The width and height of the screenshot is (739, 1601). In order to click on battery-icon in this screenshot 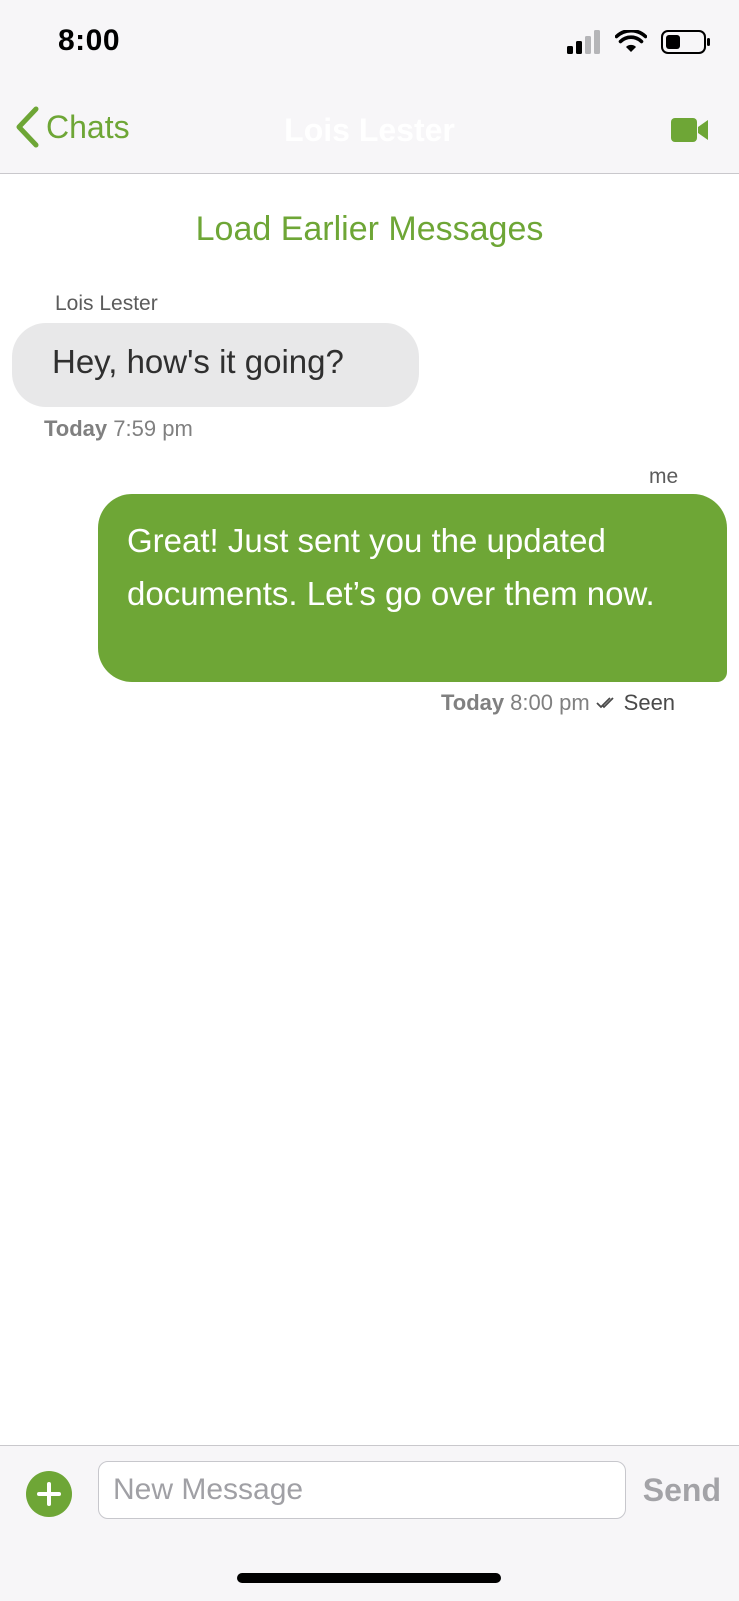, I will do `click(685, 42)`.